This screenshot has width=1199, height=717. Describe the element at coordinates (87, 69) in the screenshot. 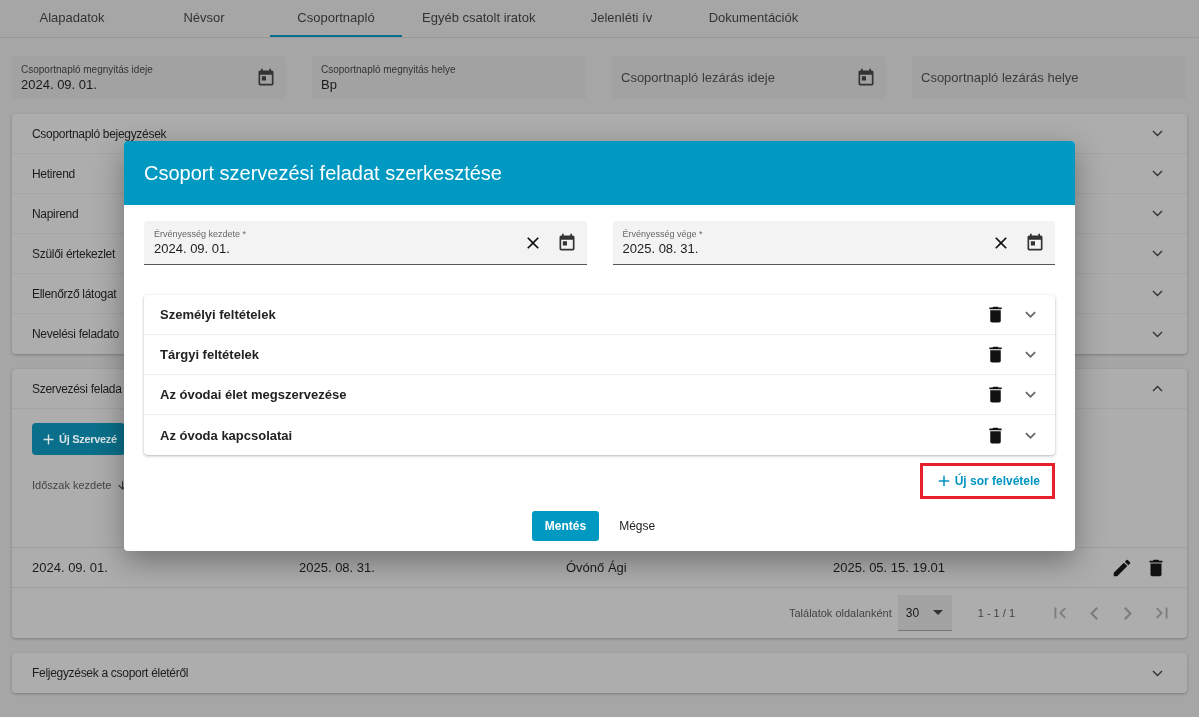

I see `field-label: Csoportnapló megnyitás ideje` at that location.